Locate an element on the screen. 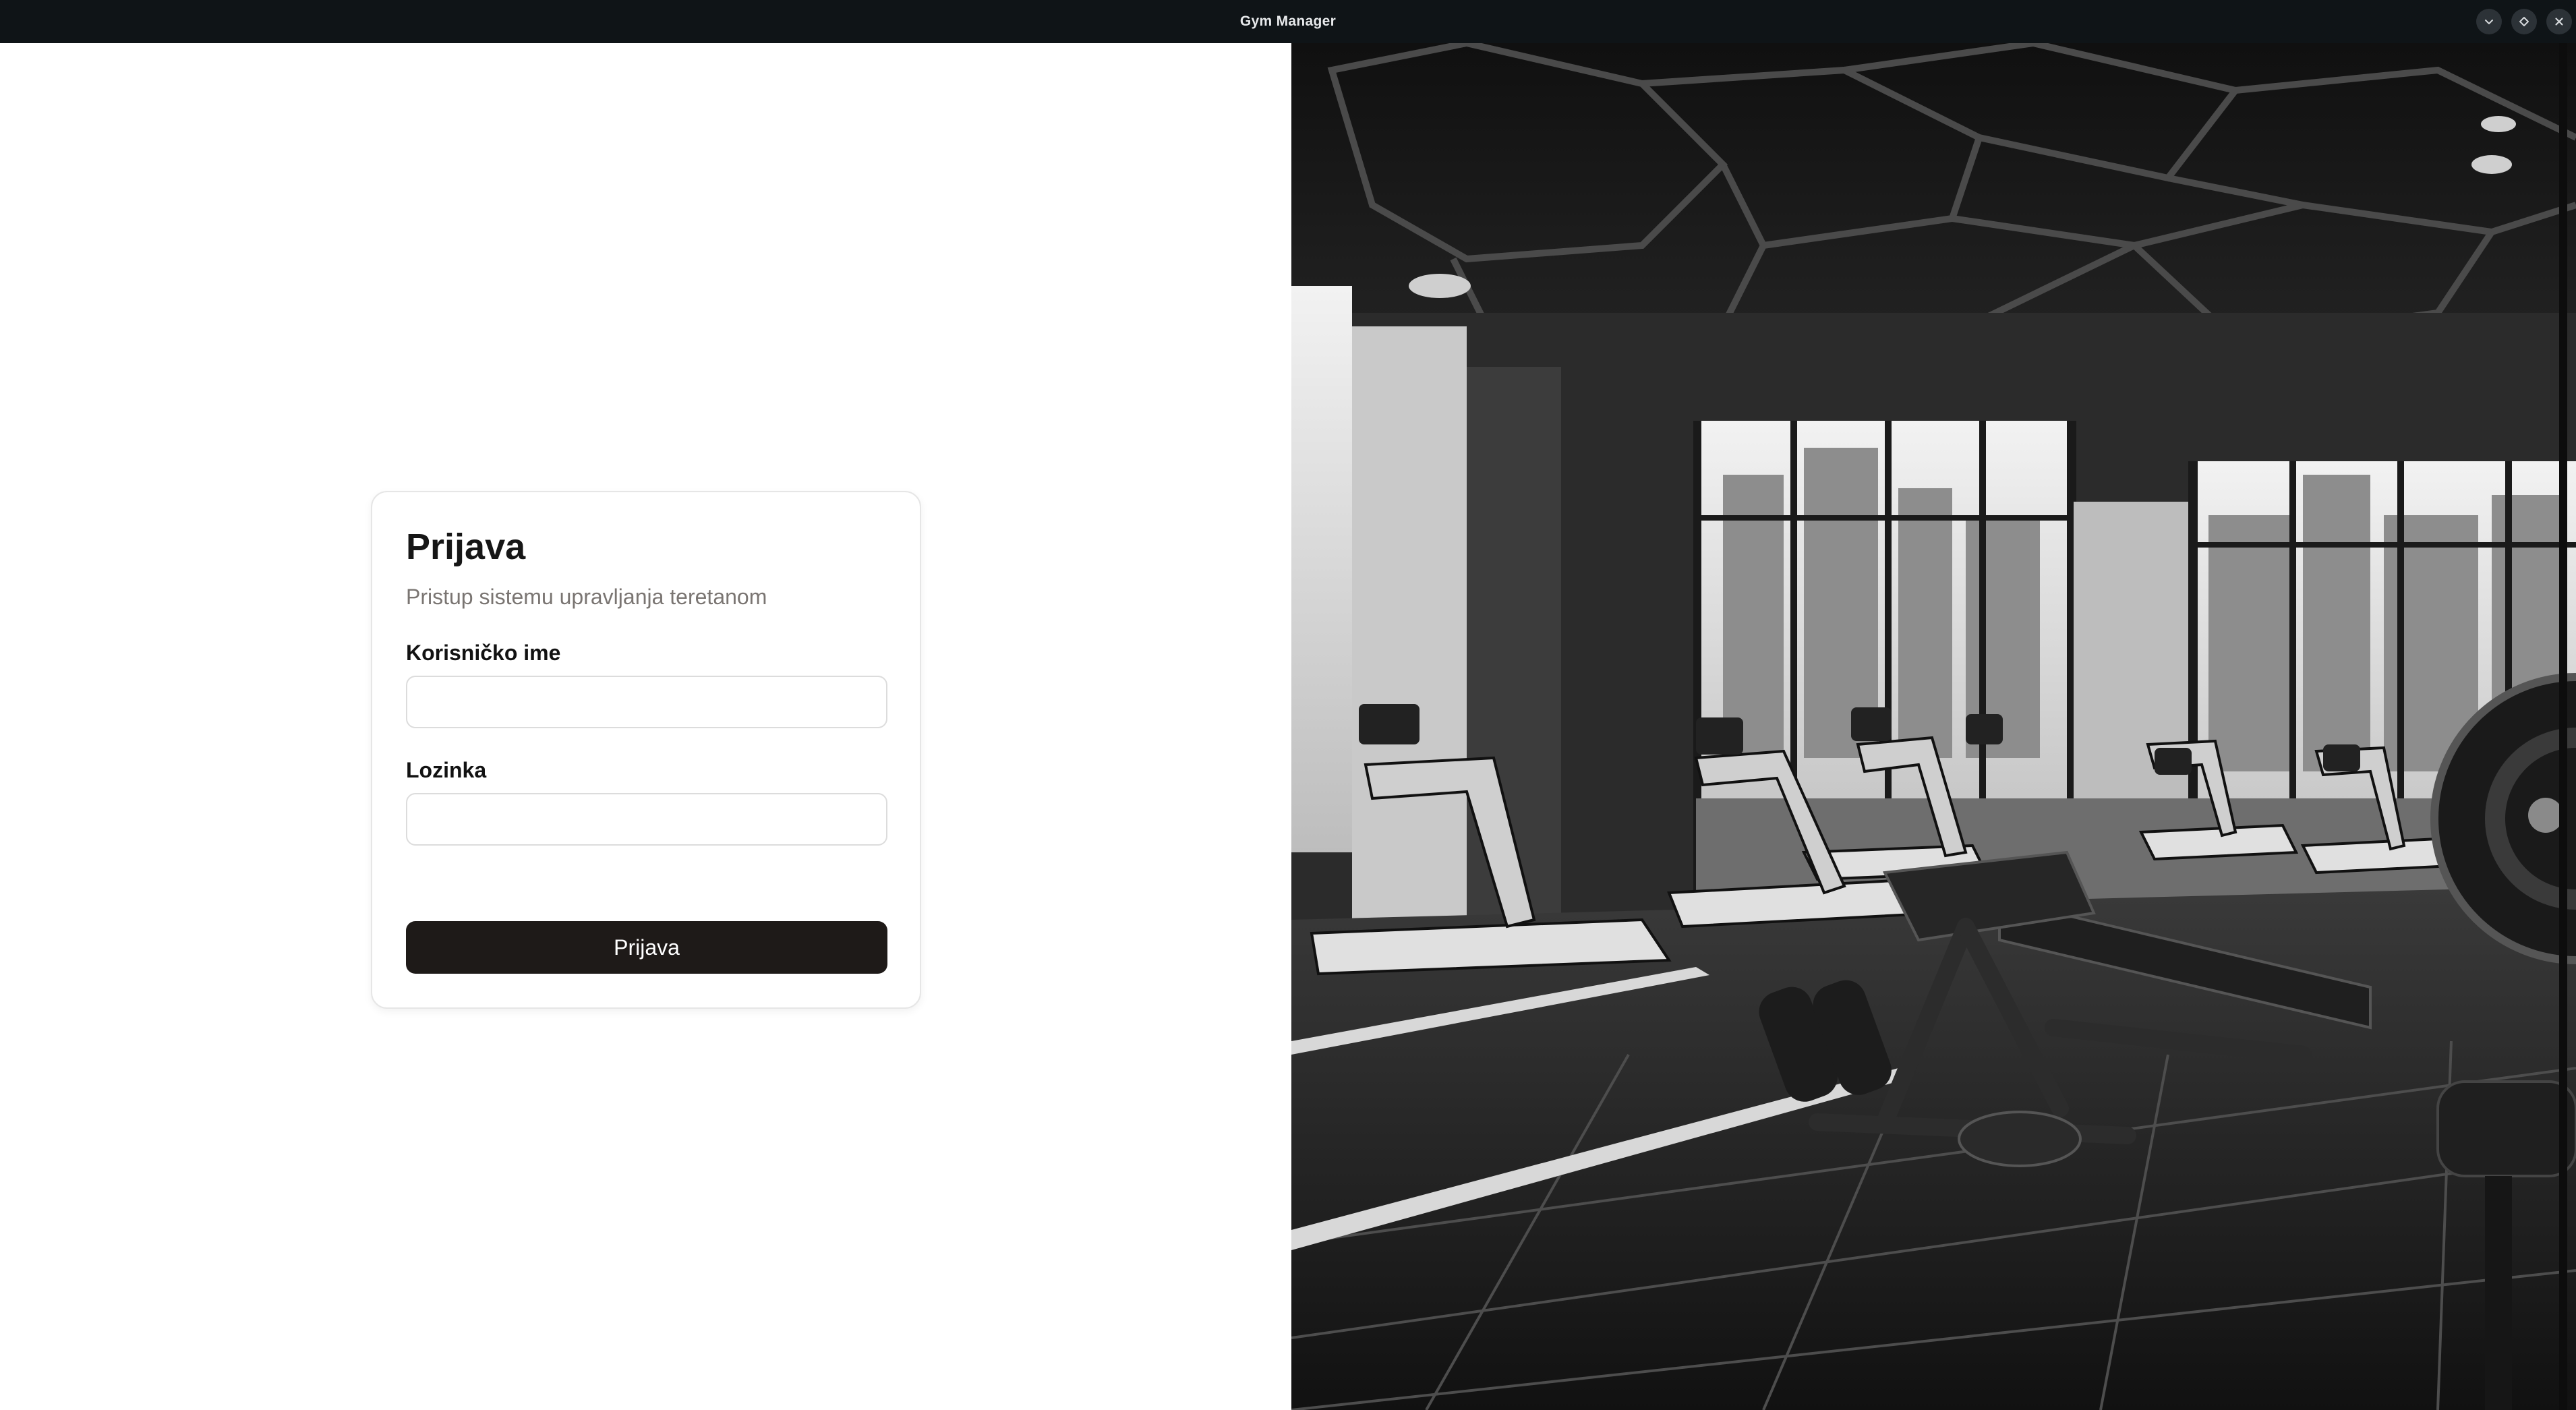 The image size is (2576, 1410). window-titlebar: Gym Manager is located at coordinates (1288, 21).